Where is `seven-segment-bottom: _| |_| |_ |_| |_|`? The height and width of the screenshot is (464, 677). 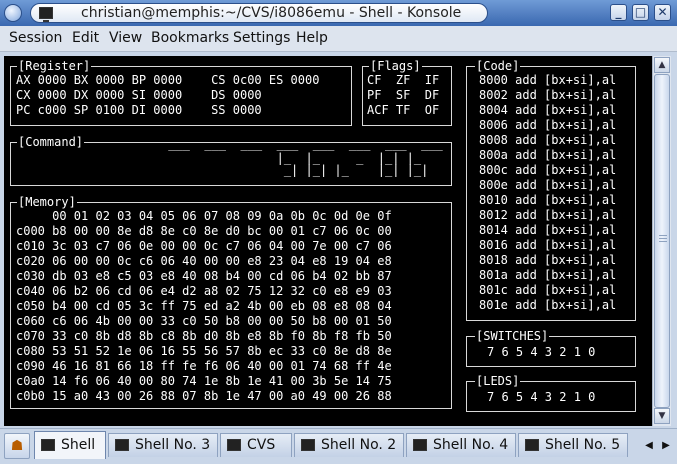
seven-segment-bottom: _| |_| |_ |_| |_| is located at coordinates (295, 170).